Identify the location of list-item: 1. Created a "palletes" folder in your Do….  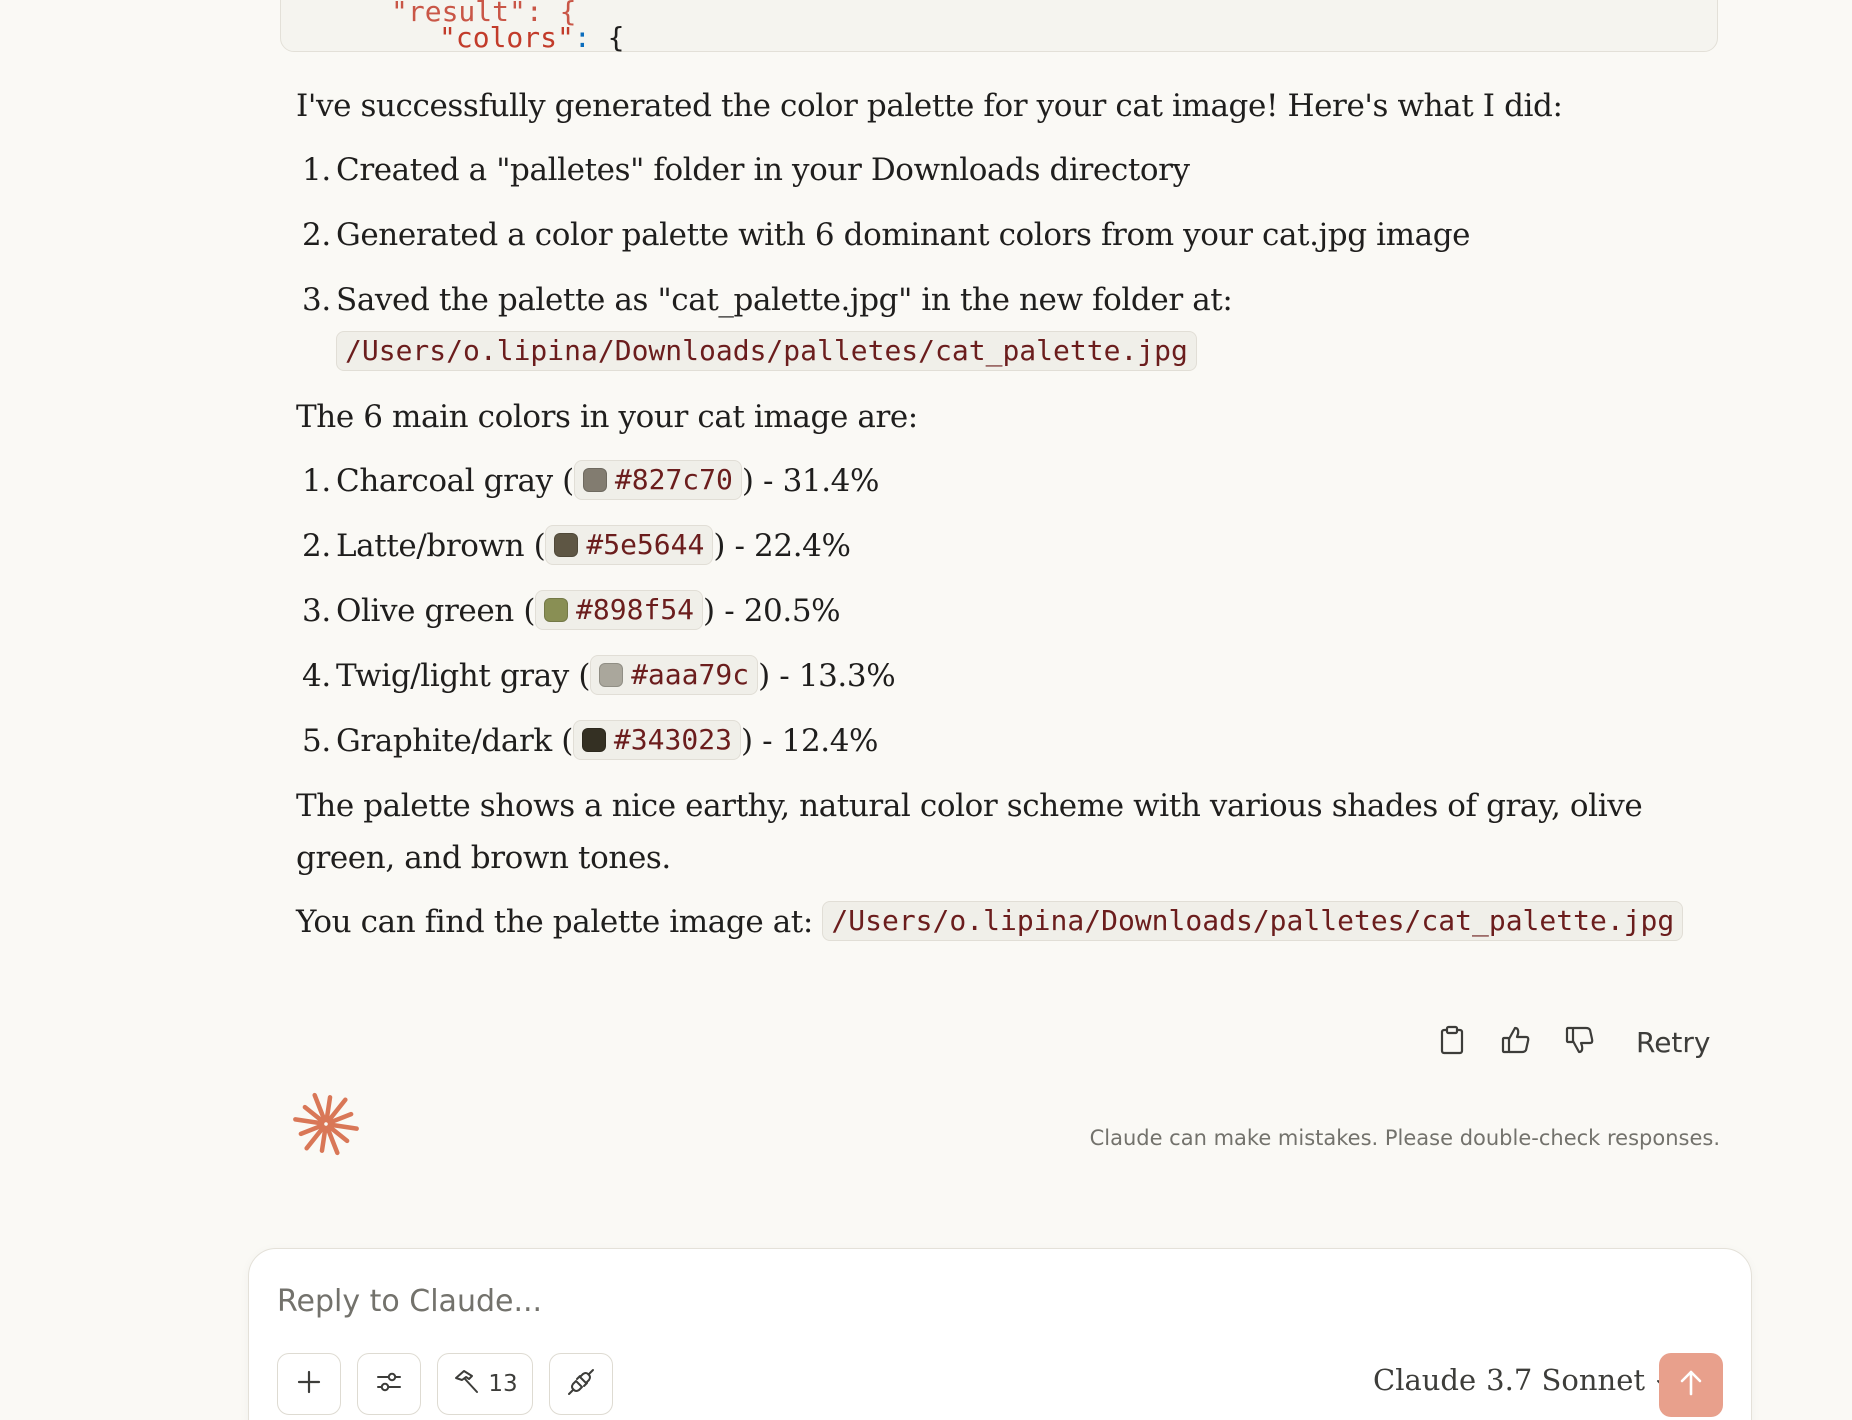
(996, 170).